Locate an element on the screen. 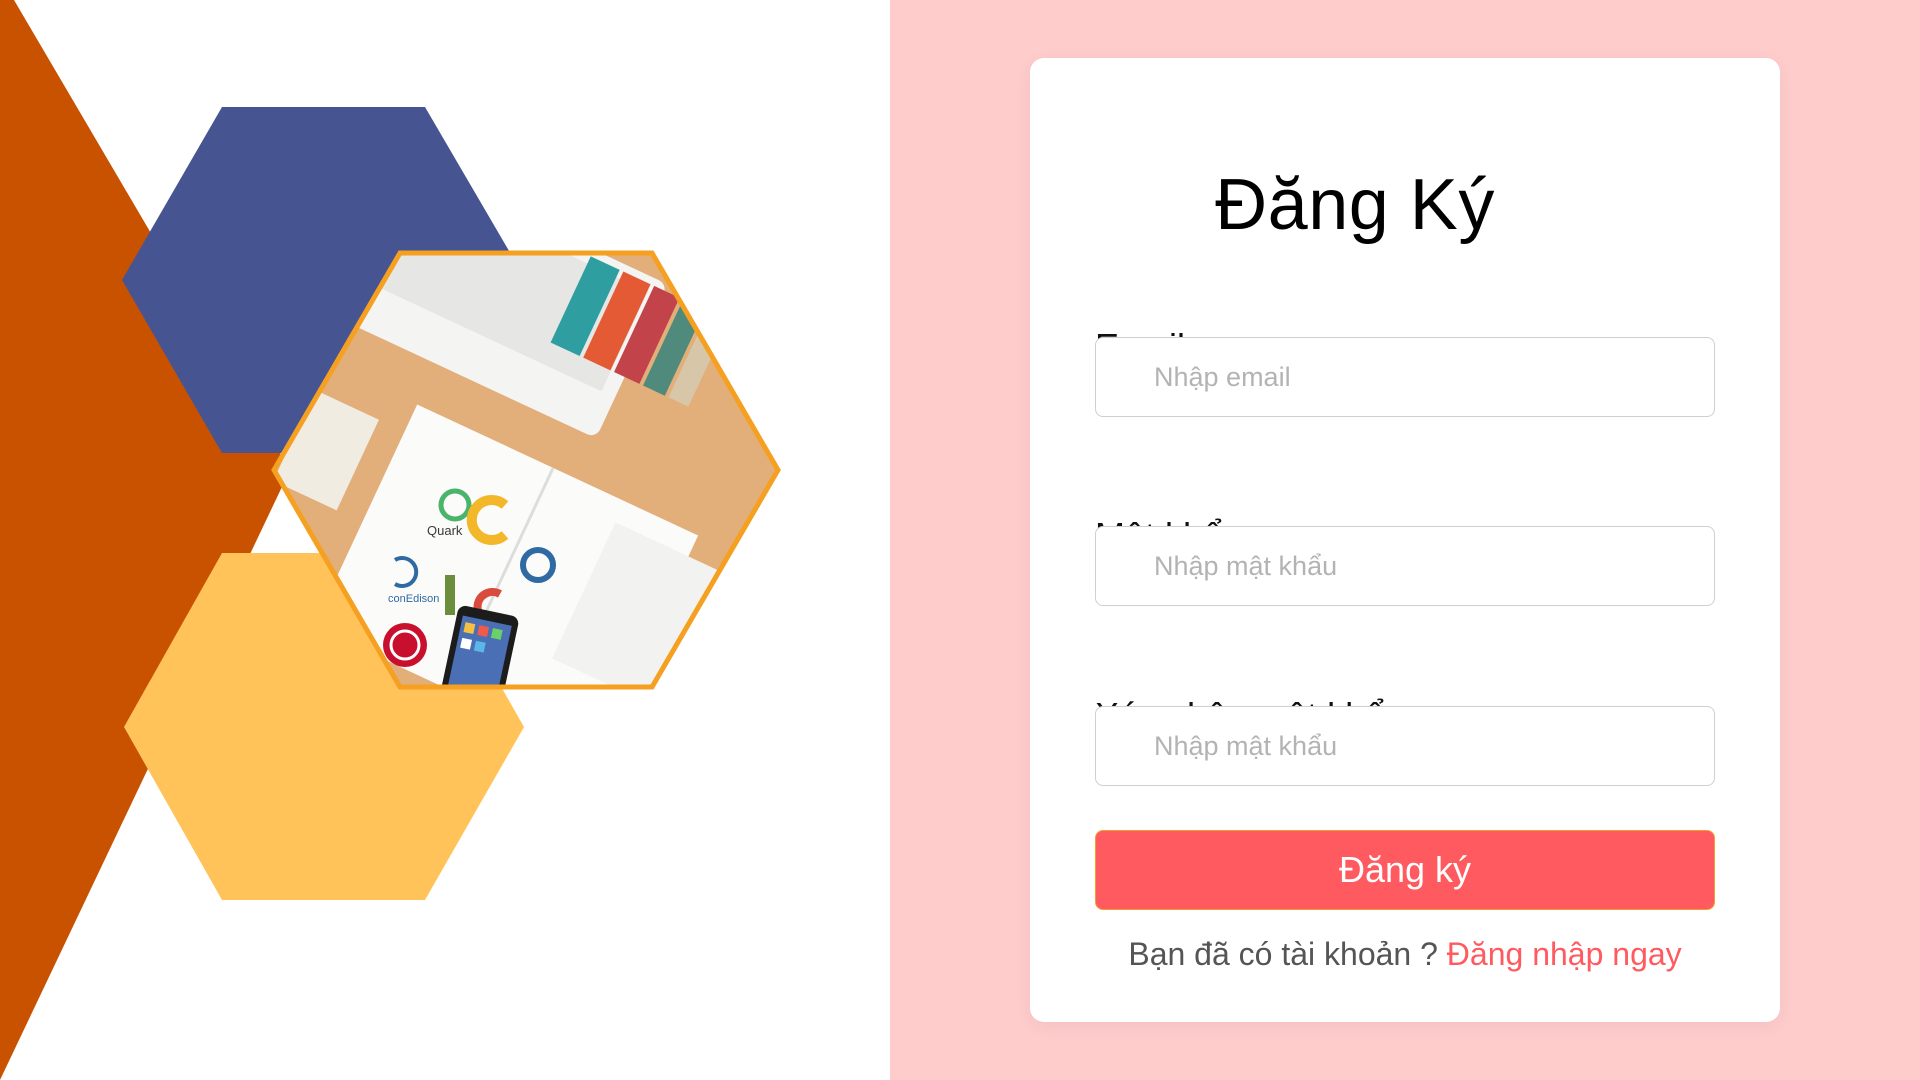  email-field is located at coordinates (1405, 377).